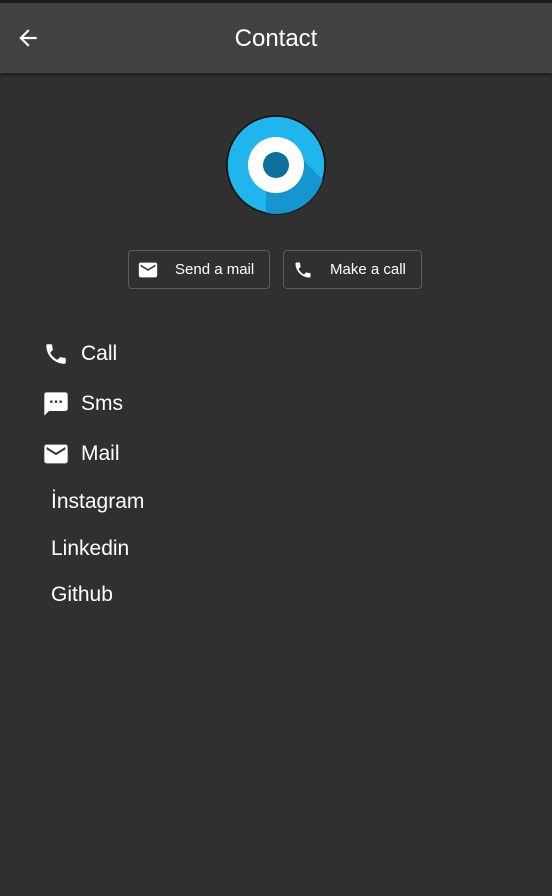  Describe the element at coordinates (276, 354) in the screenshot. I see `list-item-call: Call` at that location.